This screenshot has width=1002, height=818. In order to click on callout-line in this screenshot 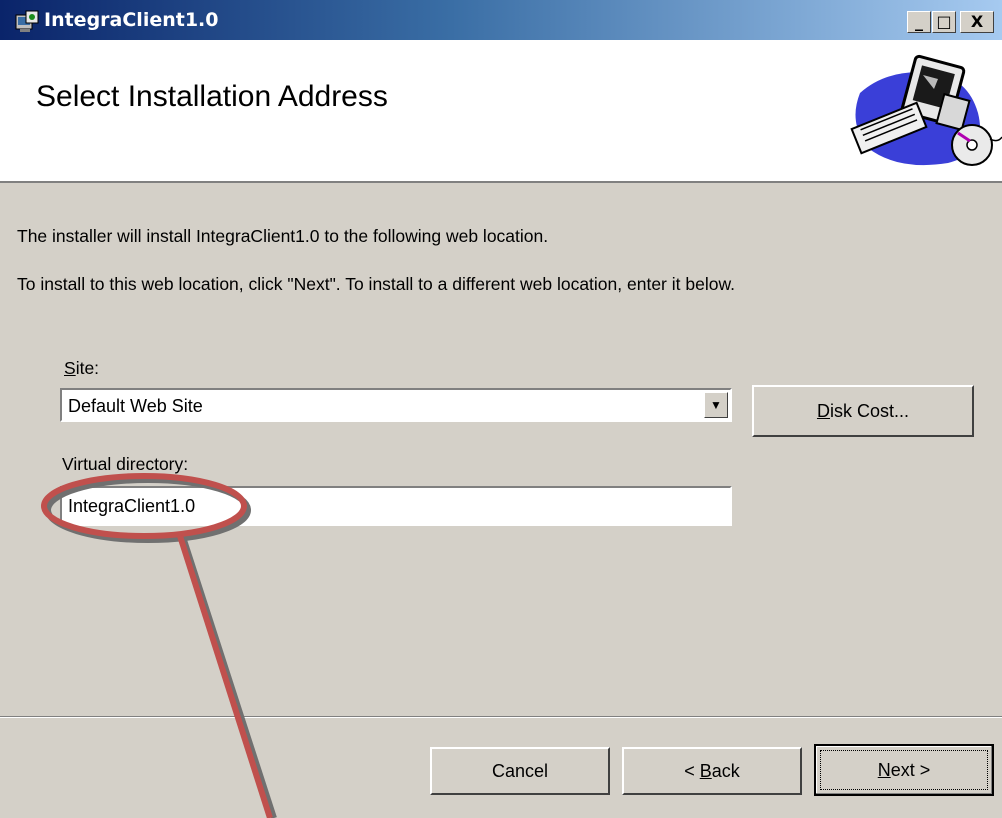, I will do `click(225, 676)`.